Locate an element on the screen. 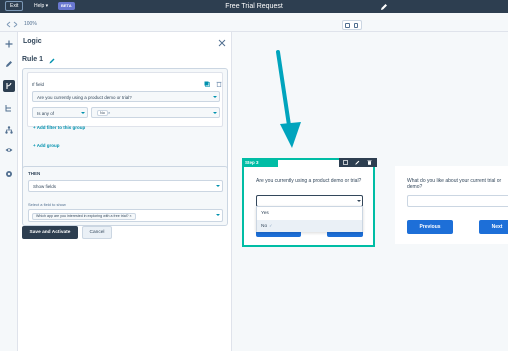  check-icon: ✓ is located at coordinates (271, 225).